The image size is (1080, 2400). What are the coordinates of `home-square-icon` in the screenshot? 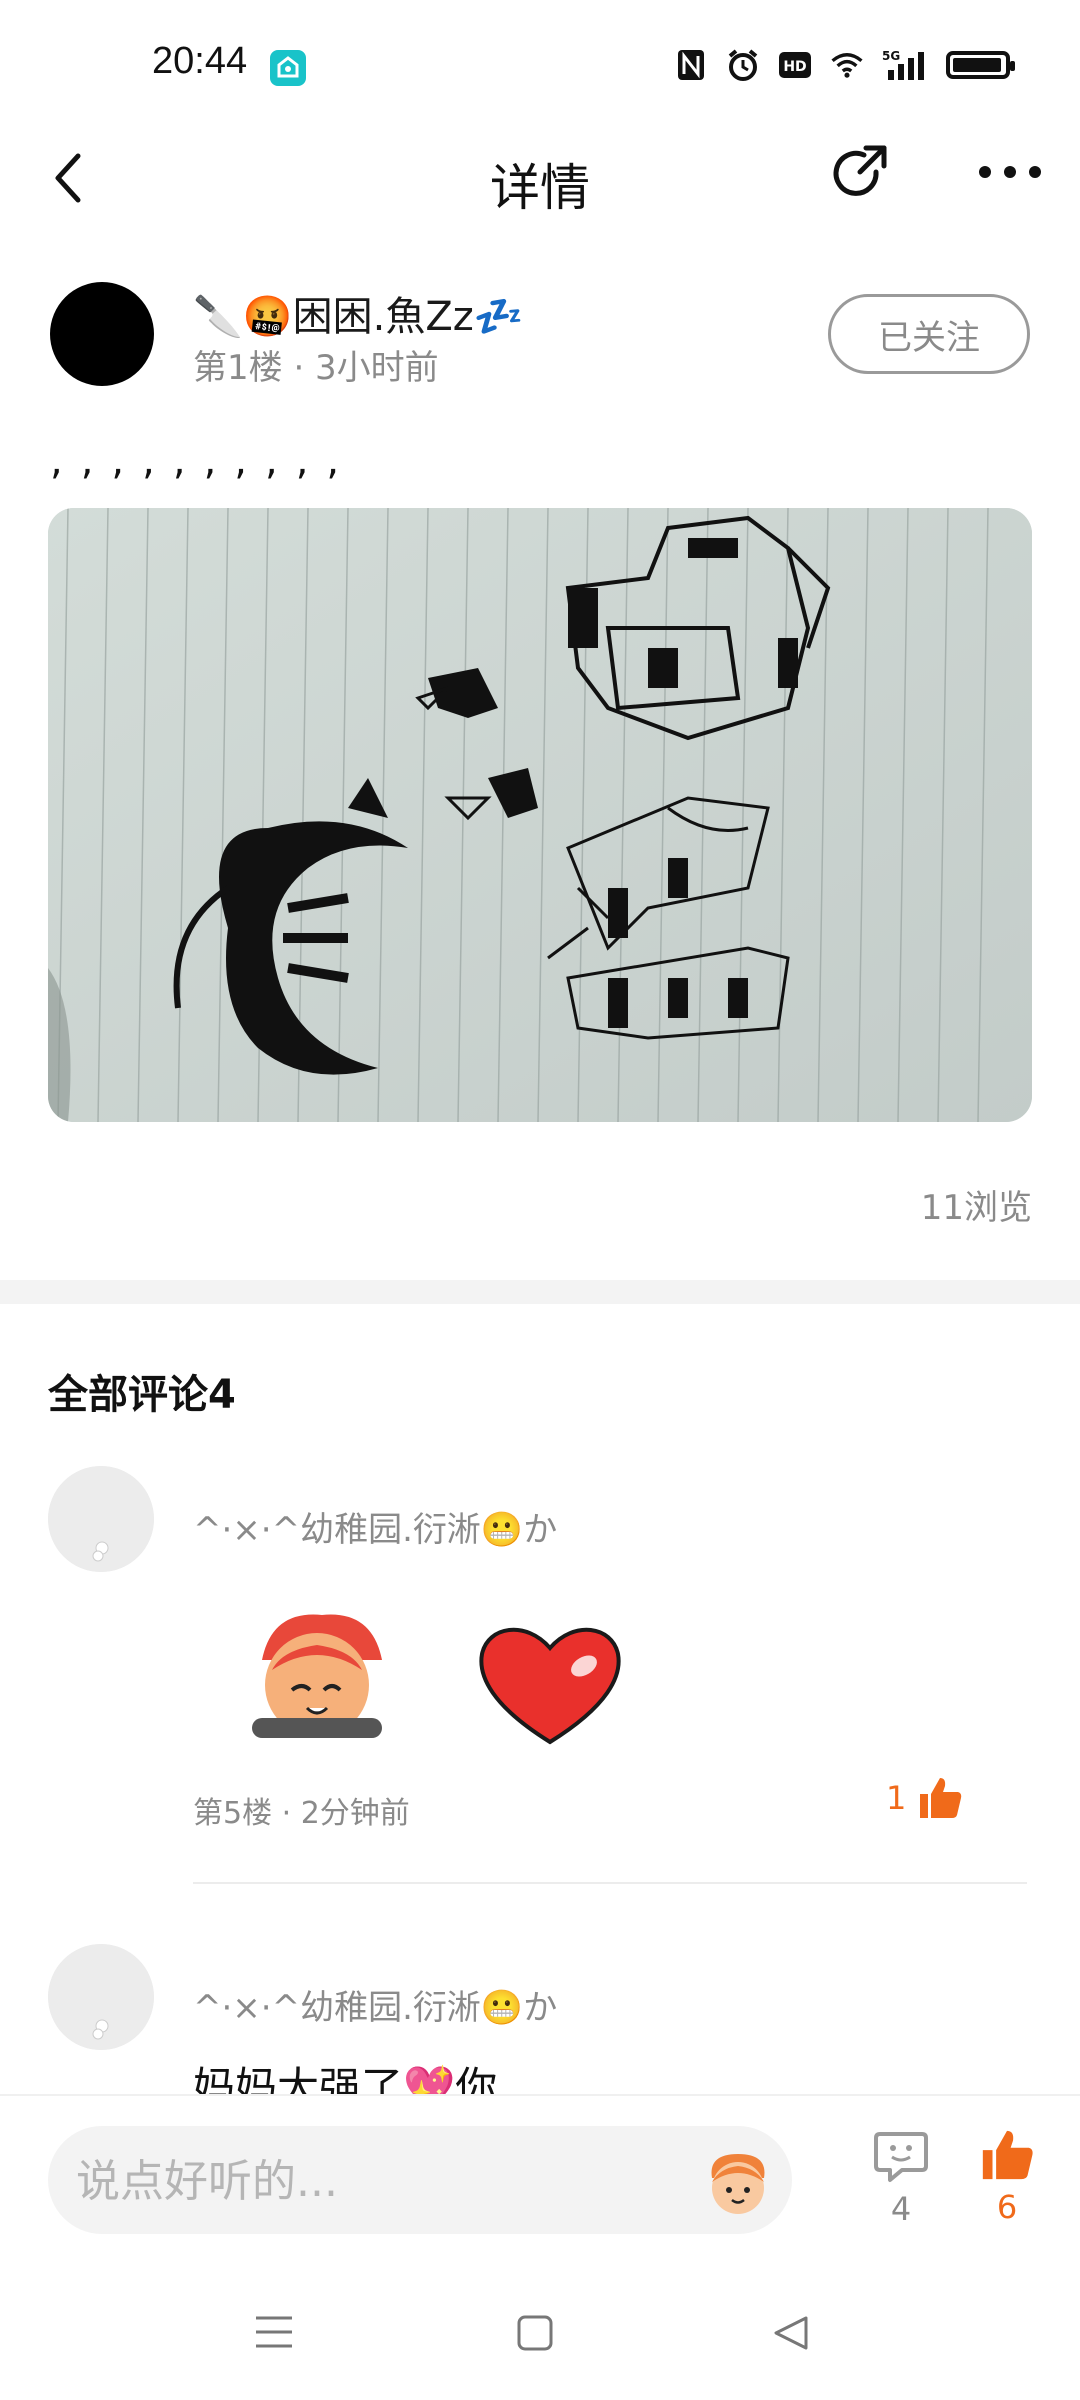 It's located at (535, 2333).